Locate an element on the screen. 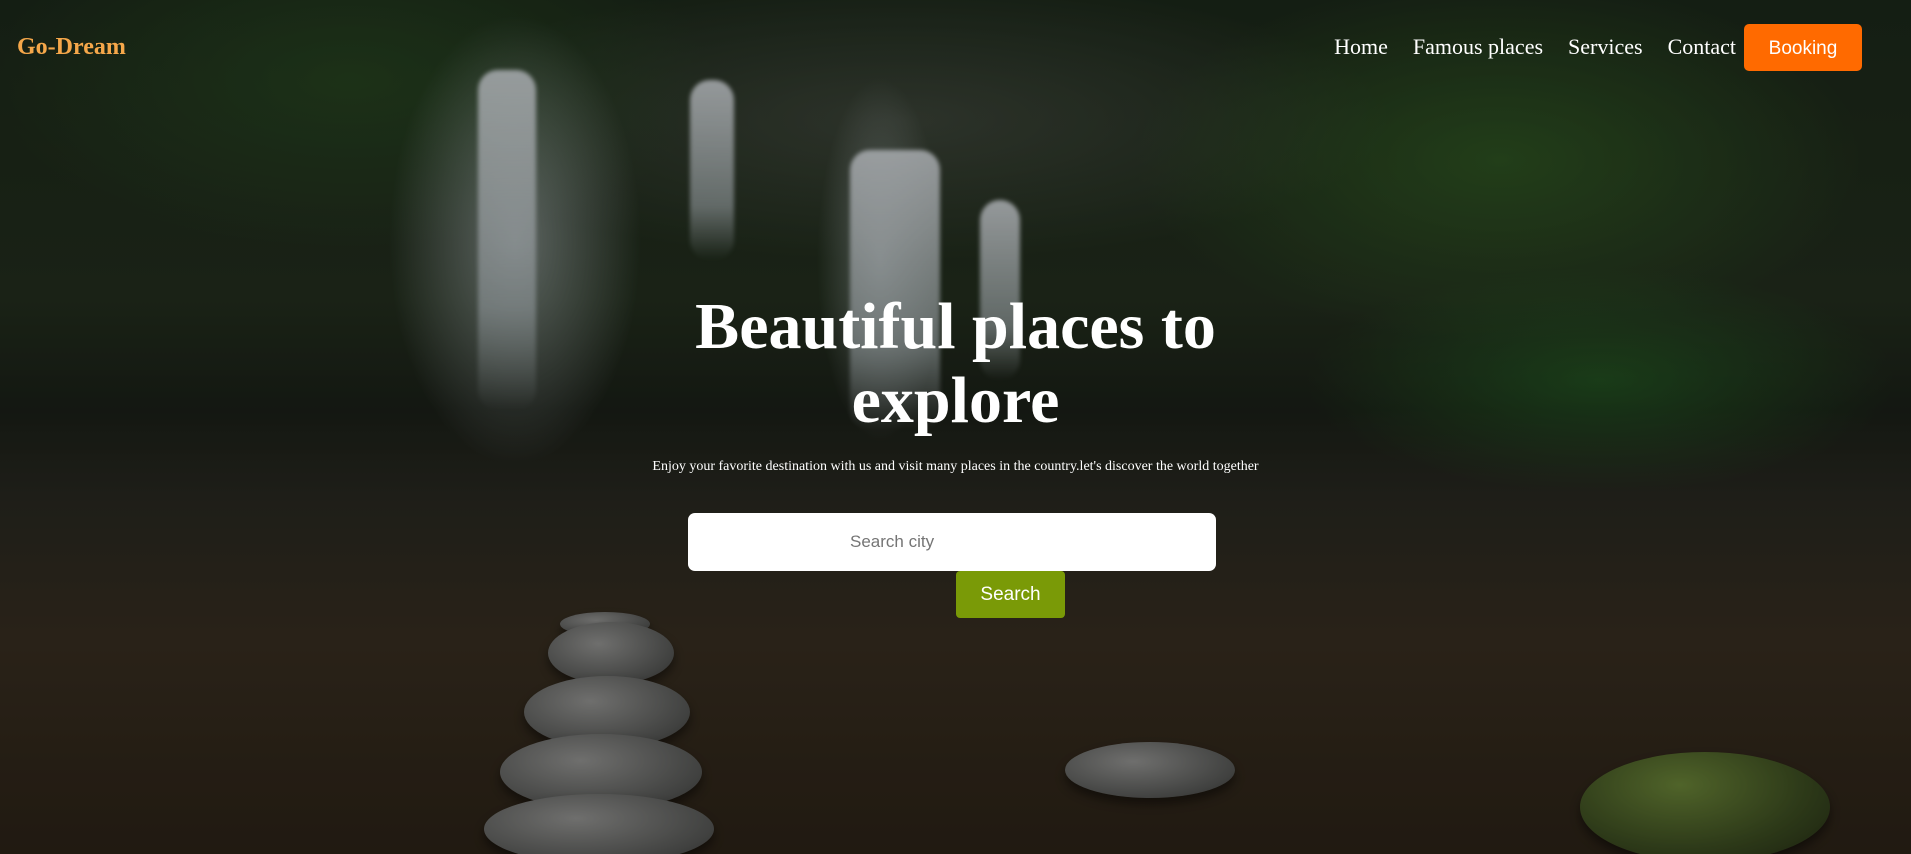  nav-link-famous-places: Famous places is located at coordinates (1478, 47).